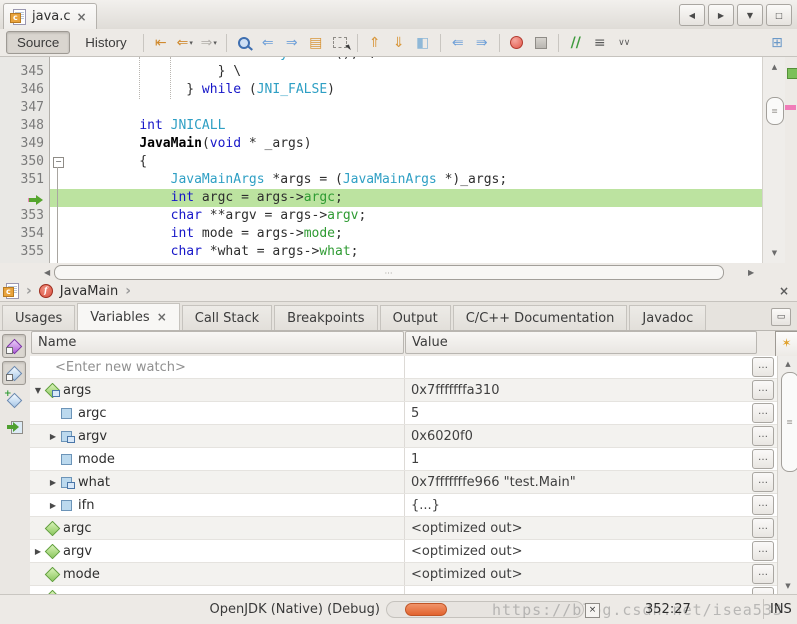  I want to click on find-next-icon: ⇒, so click(292, 43).